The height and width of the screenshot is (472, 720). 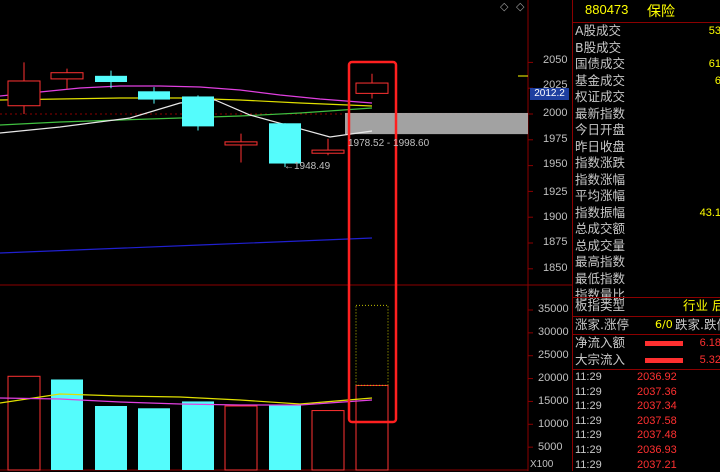 What do you see at coordinates (709, 343) in the screenshot?
I see `flow-value: 6.18` at bounding box center [709, 343].